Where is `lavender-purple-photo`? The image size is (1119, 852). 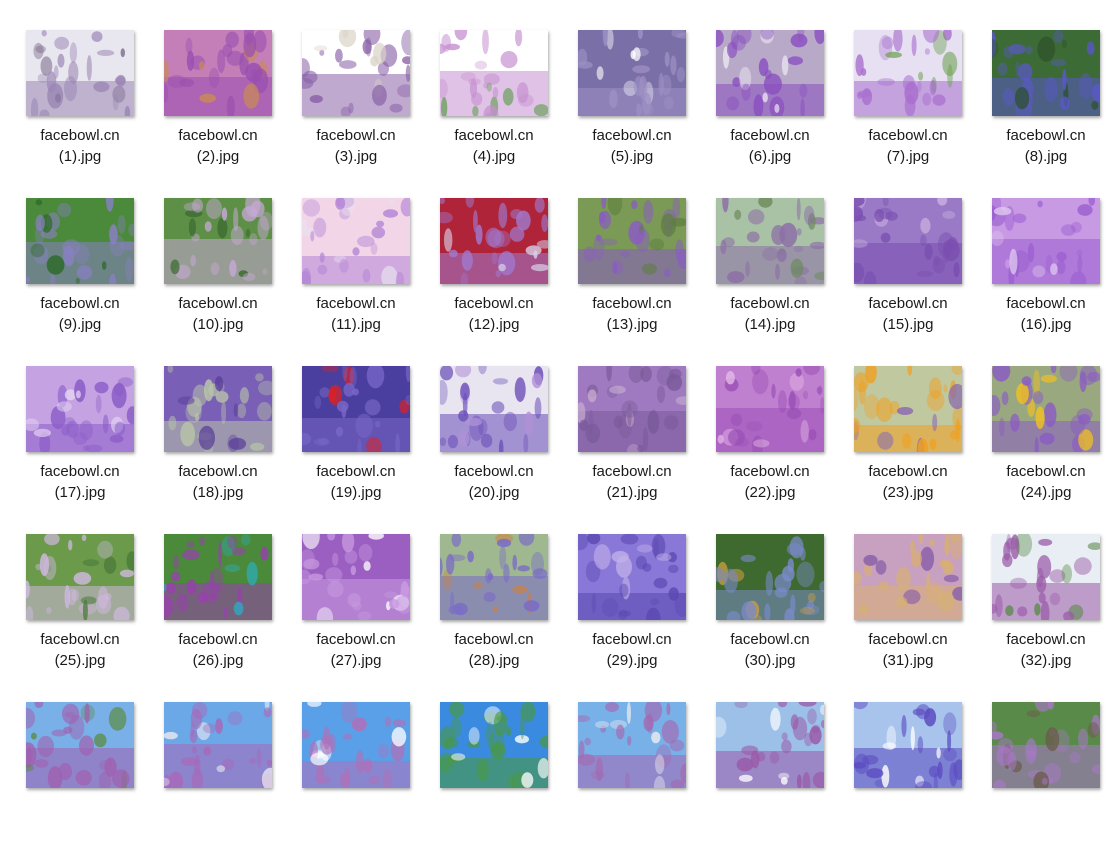 lavender-purple-photo is located at coordinates (1046, 241).